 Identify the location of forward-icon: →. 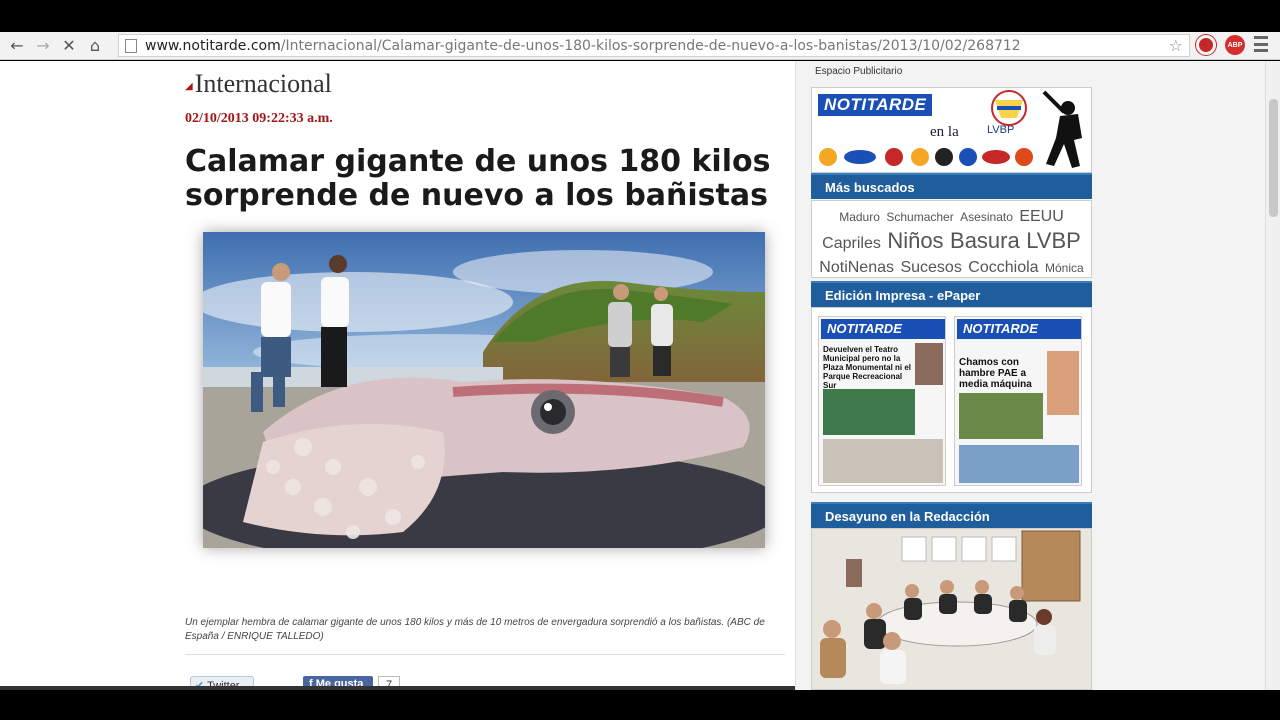
(43, 46).